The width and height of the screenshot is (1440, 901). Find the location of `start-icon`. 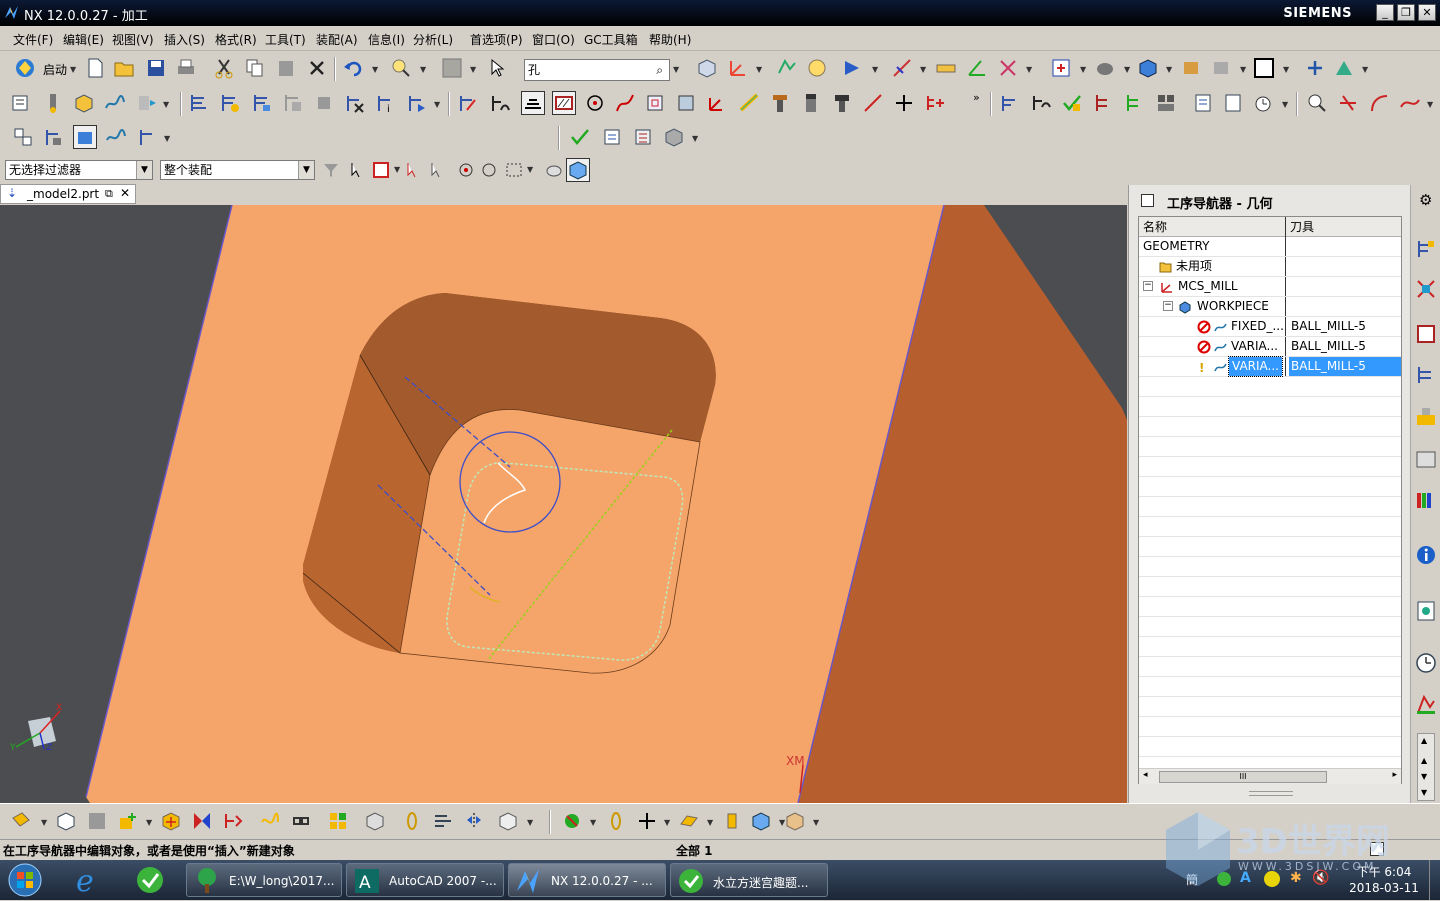

start-icon is located at coordinates (25, 68).